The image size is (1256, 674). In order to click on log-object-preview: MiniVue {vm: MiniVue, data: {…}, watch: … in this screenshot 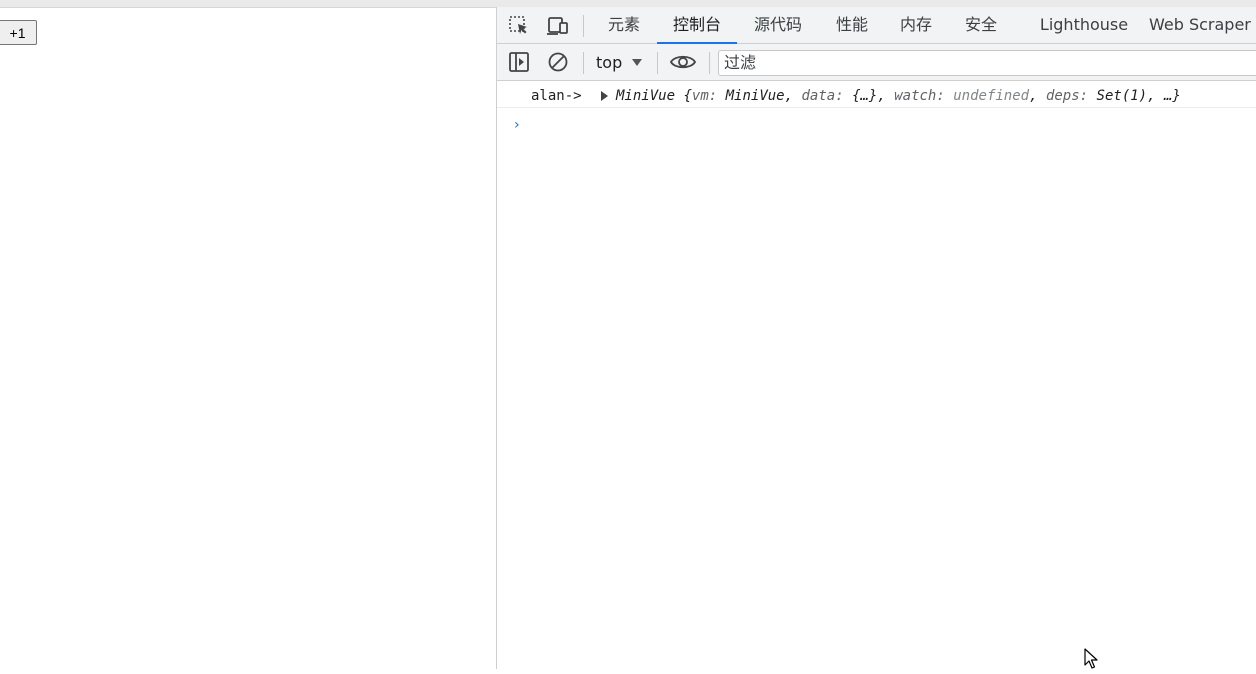, I will do `click(898, 96)`.